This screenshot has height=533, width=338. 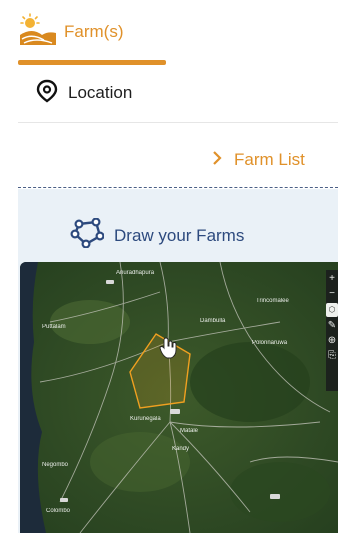 I want to click on map-label: Colombo, so click(x=58, y=511).